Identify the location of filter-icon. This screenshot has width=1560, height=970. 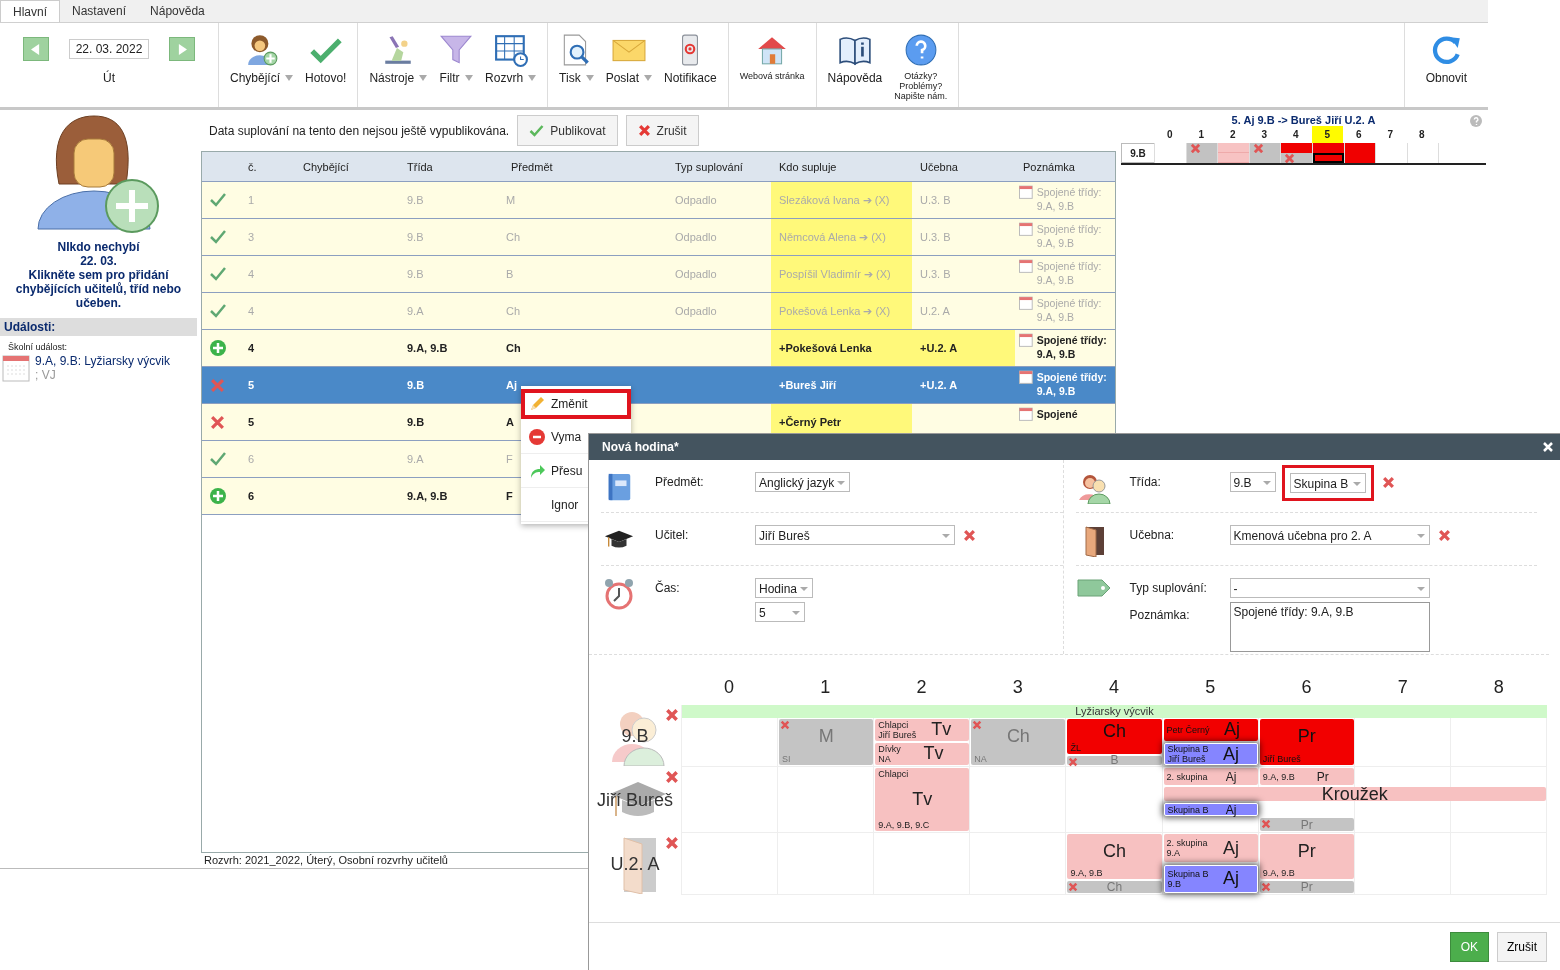
(456, 50).